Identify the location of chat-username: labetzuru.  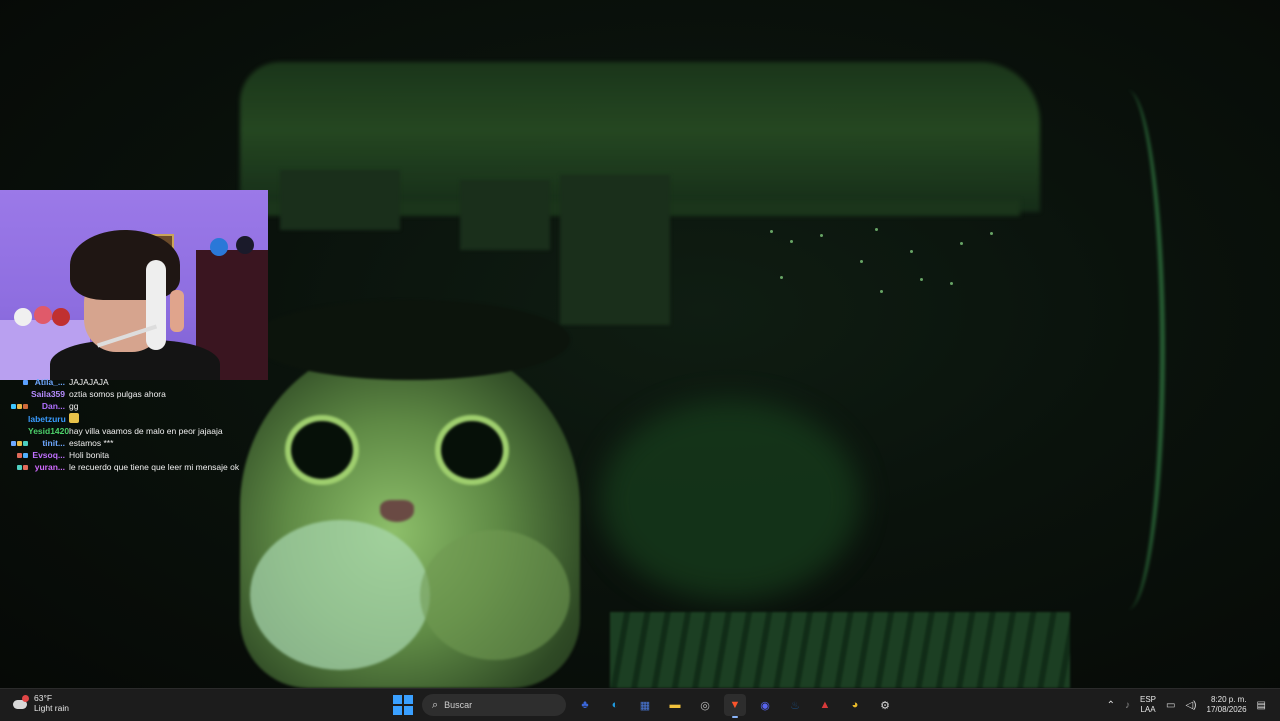
(48, 419).